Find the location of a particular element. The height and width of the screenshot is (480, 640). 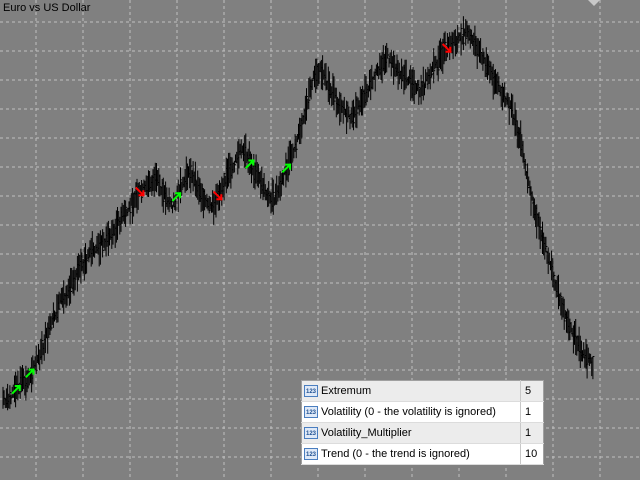

parameter-name: Extremum is located at coordinates (346, 391).